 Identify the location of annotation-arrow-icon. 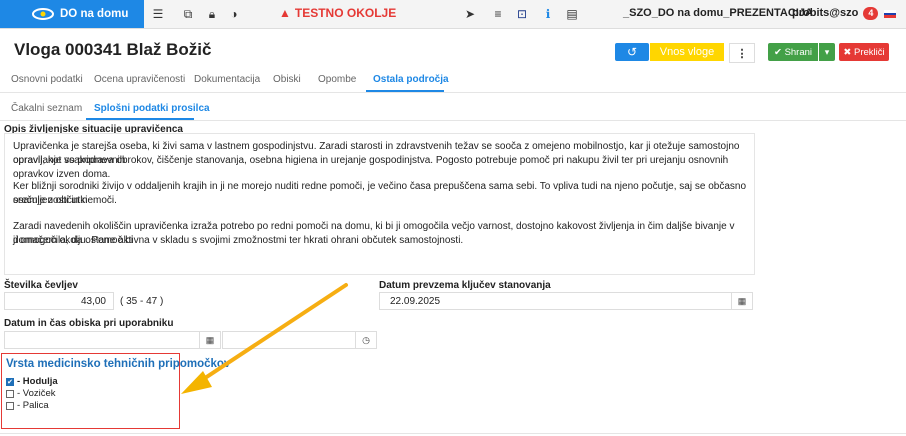
(264, 338).